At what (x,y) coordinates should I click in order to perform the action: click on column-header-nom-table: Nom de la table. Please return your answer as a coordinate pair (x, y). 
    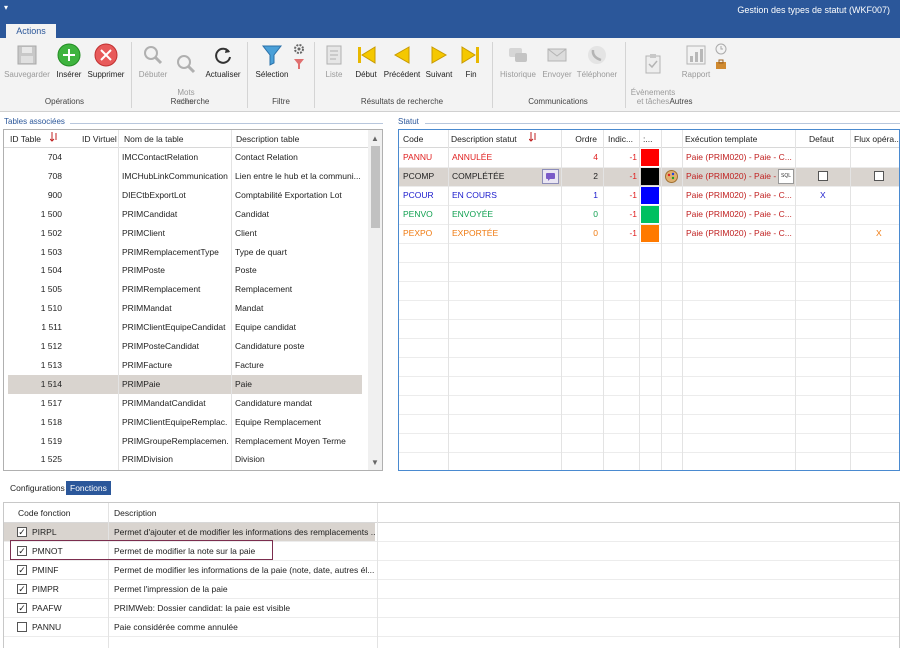
    Looking at the image, I should click on (154, 139).